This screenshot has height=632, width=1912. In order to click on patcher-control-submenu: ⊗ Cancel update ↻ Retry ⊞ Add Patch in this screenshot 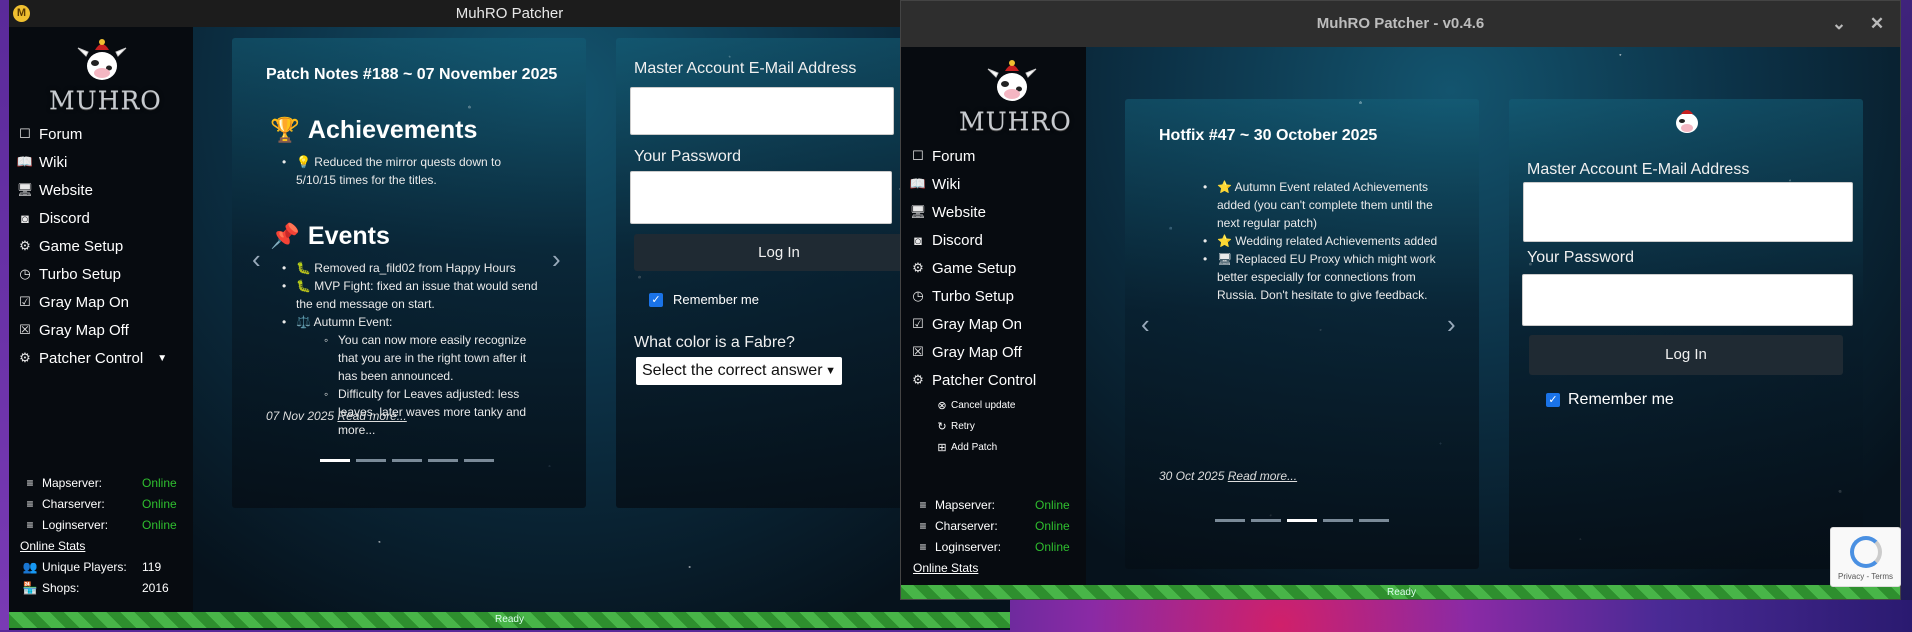, I will do `click(975, 426)`.